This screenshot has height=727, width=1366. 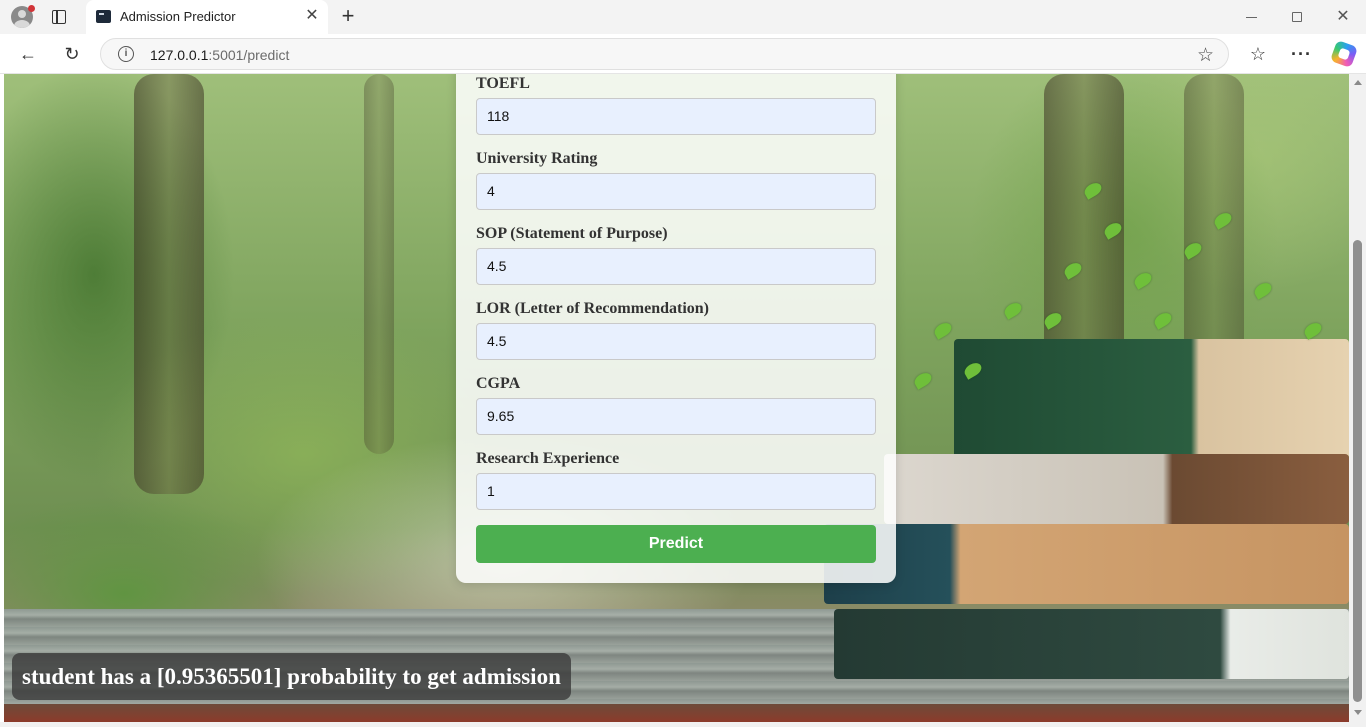 What do you see at coordinates (1205, 55) in the screenshot?
I see `star-icon: ☆` at bounding box center [1205, 55].